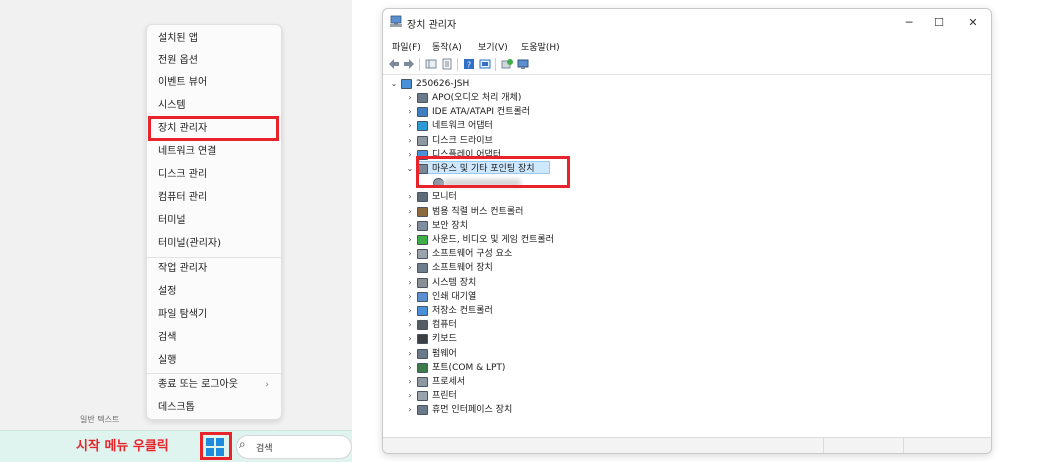 The height and width of the screenshot is (462, 1040). What do you see at coordinates (687, 65) in the screenshot?
I see `toolbar: ?` at bounding box center [687, 65].